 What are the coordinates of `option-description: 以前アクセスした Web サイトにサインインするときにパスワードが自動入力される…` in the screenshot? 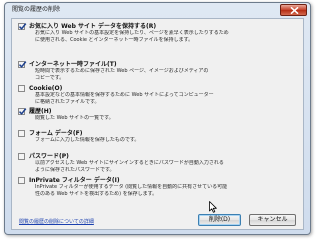 It's located at (129, 166).